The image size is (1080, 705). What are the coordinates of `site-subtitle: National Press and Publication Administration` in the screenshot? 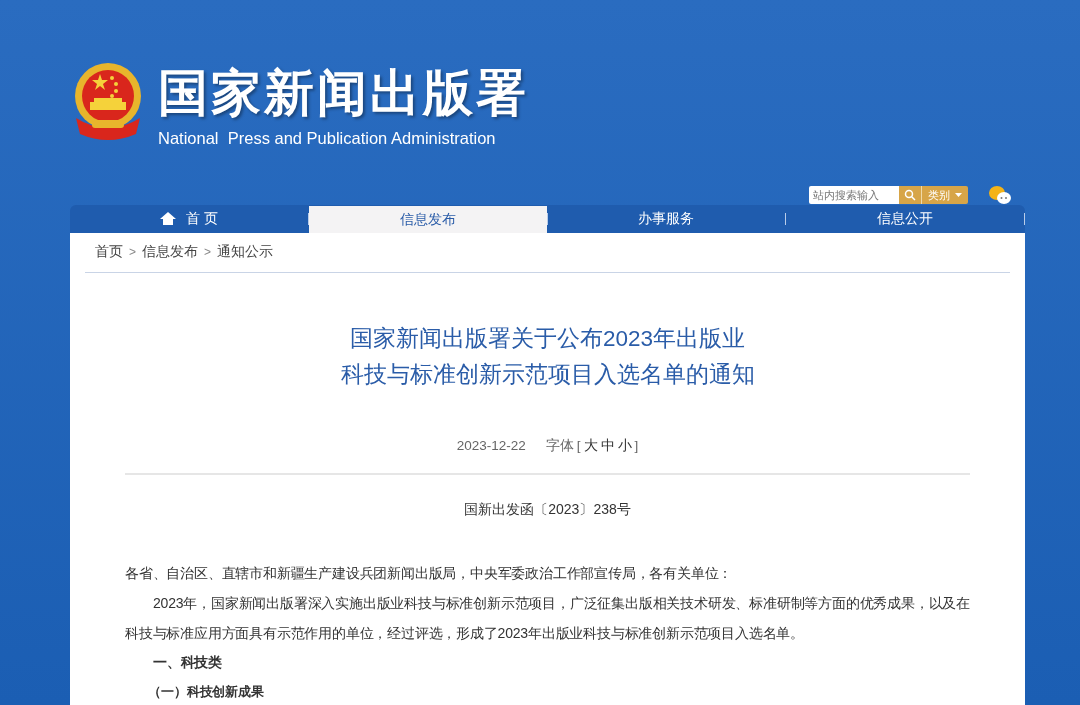 It's located at (327, 138).